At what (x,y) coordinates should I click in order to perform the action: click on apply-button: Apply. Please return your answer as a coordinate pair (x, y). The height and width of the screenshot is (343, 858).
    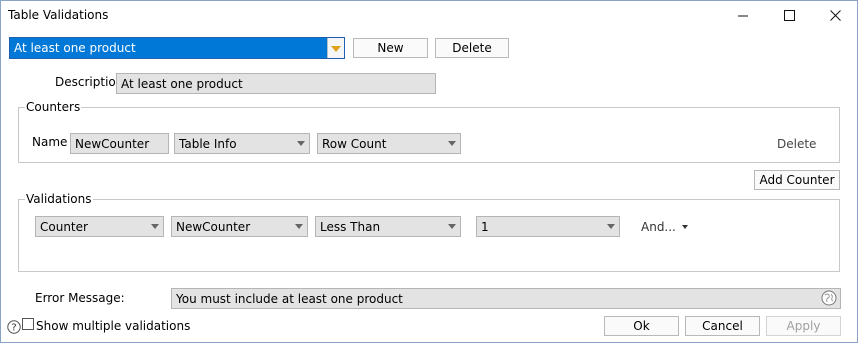
    Looking at the image, I should click on (803, 326).